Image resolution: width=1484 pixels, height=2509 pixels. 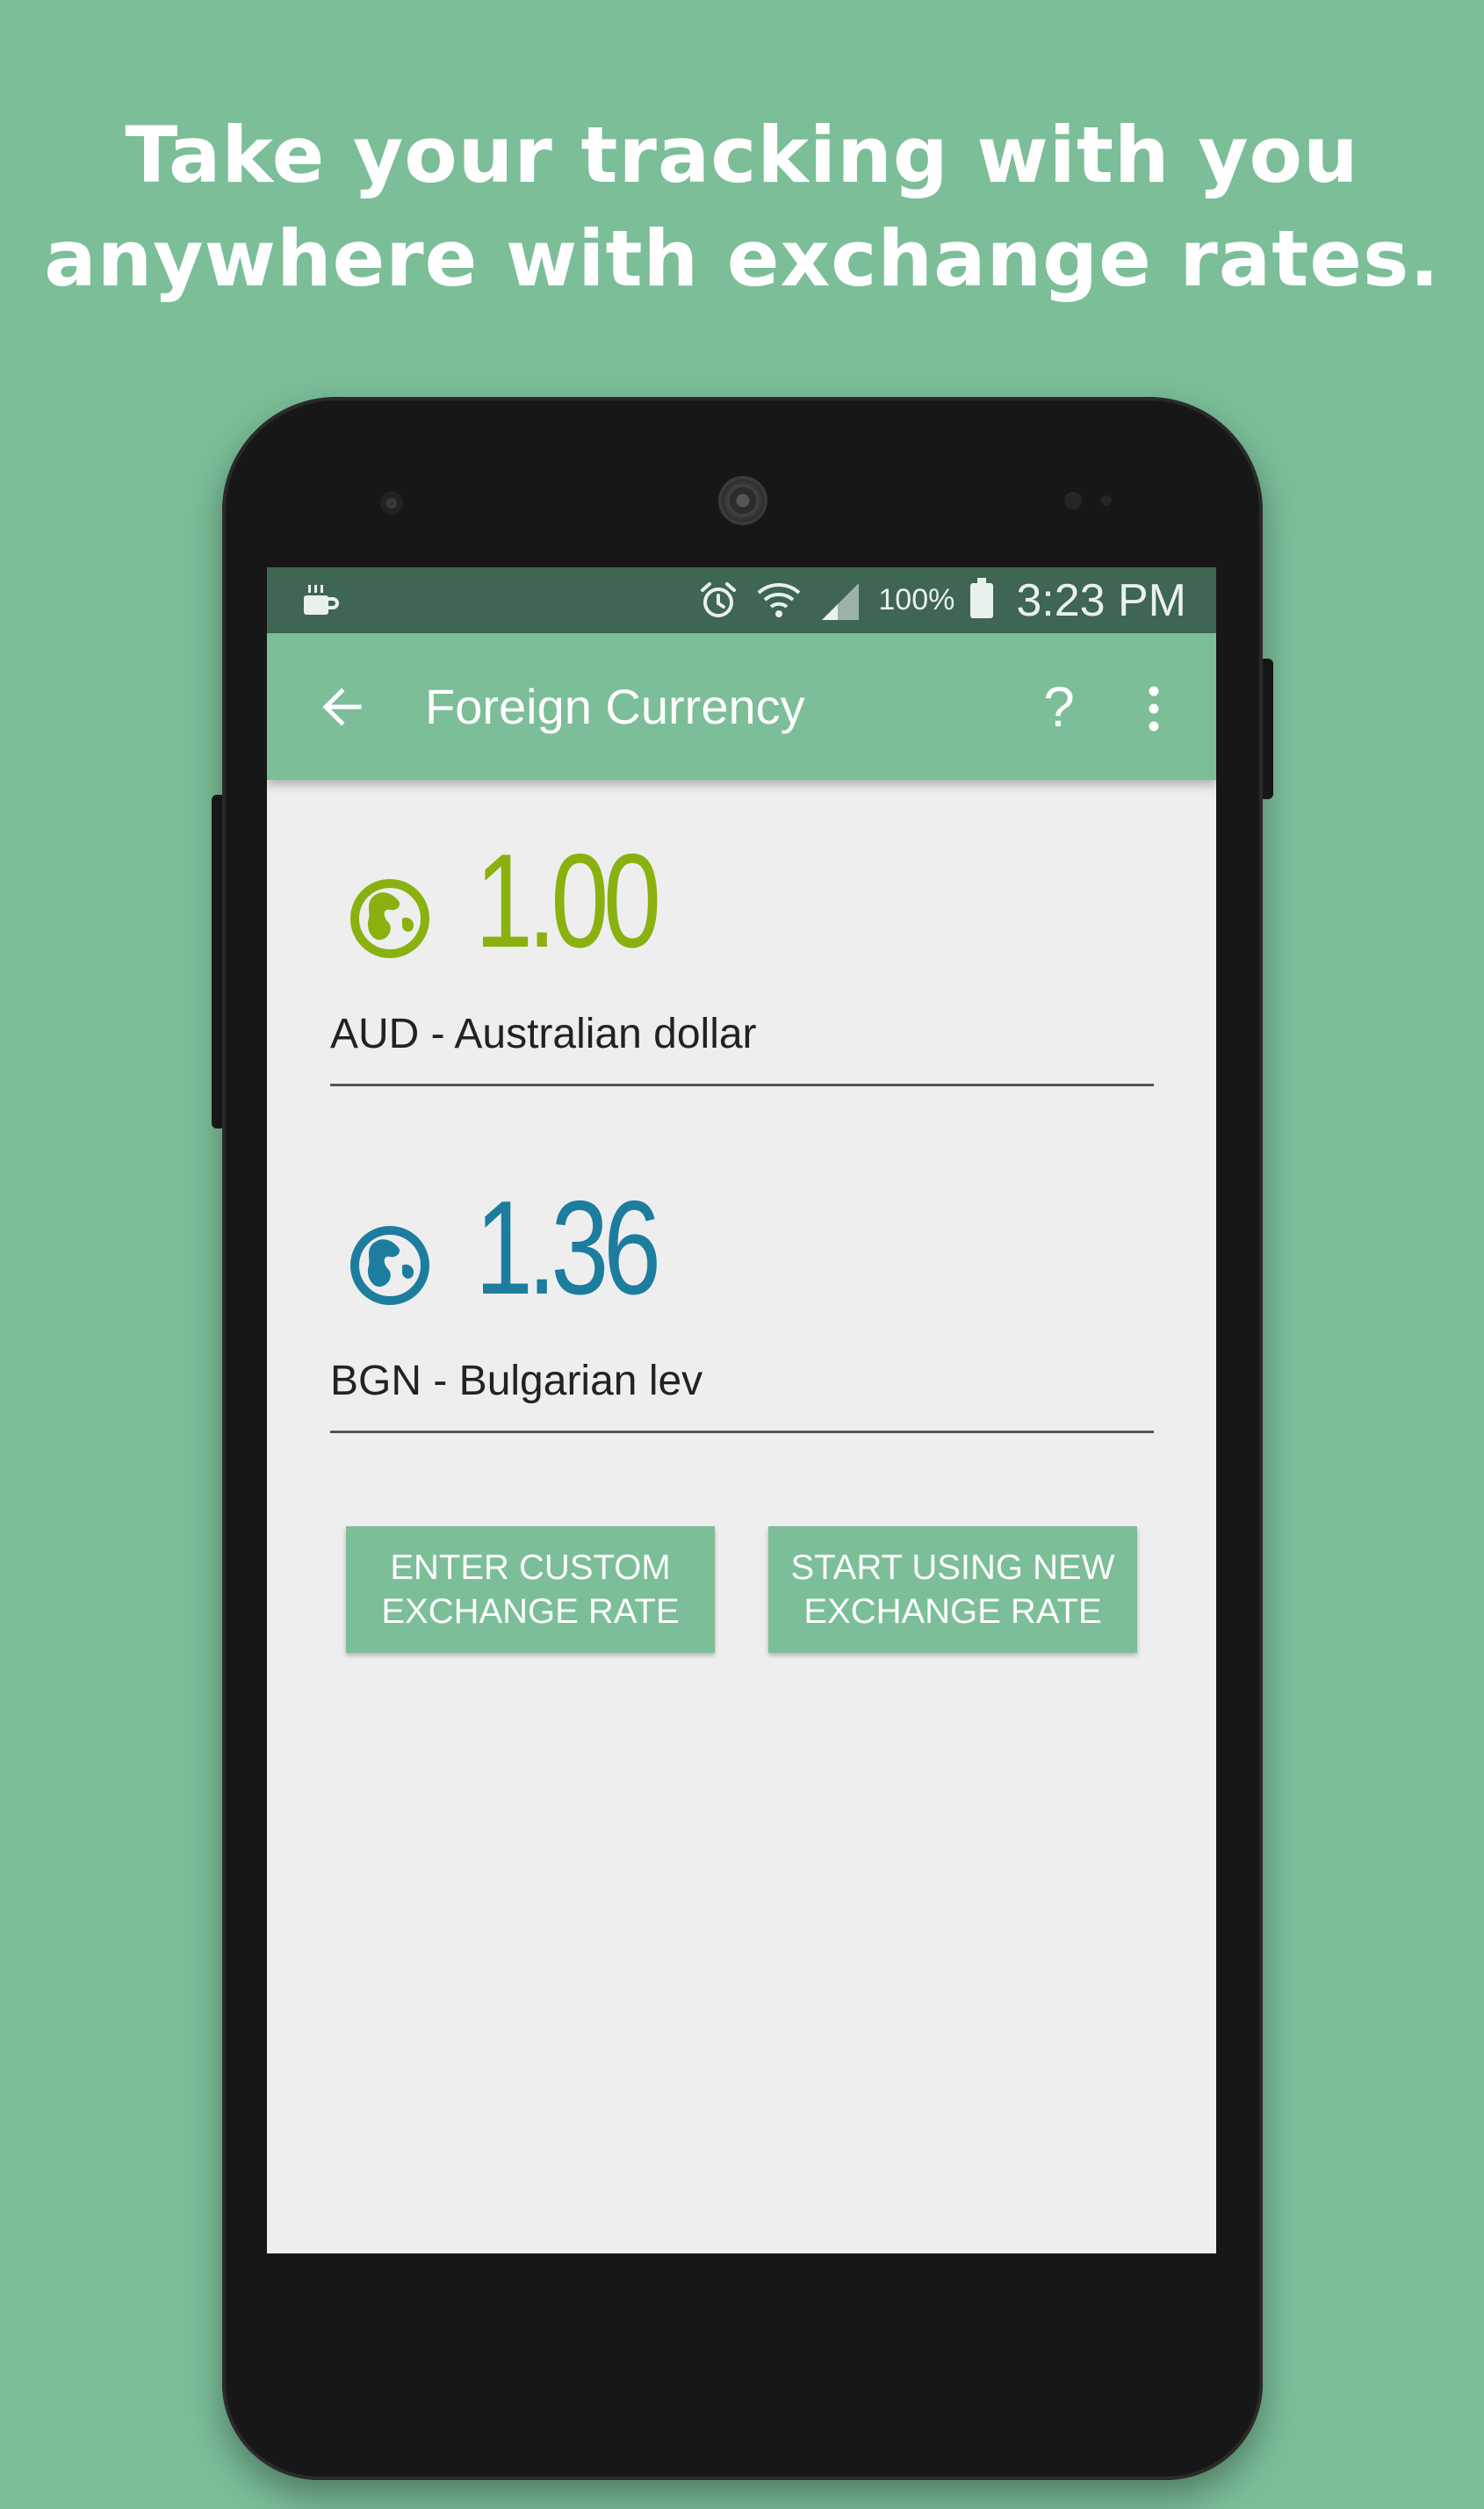 I want to click on light-sensor, so click(x=1106, y=500).